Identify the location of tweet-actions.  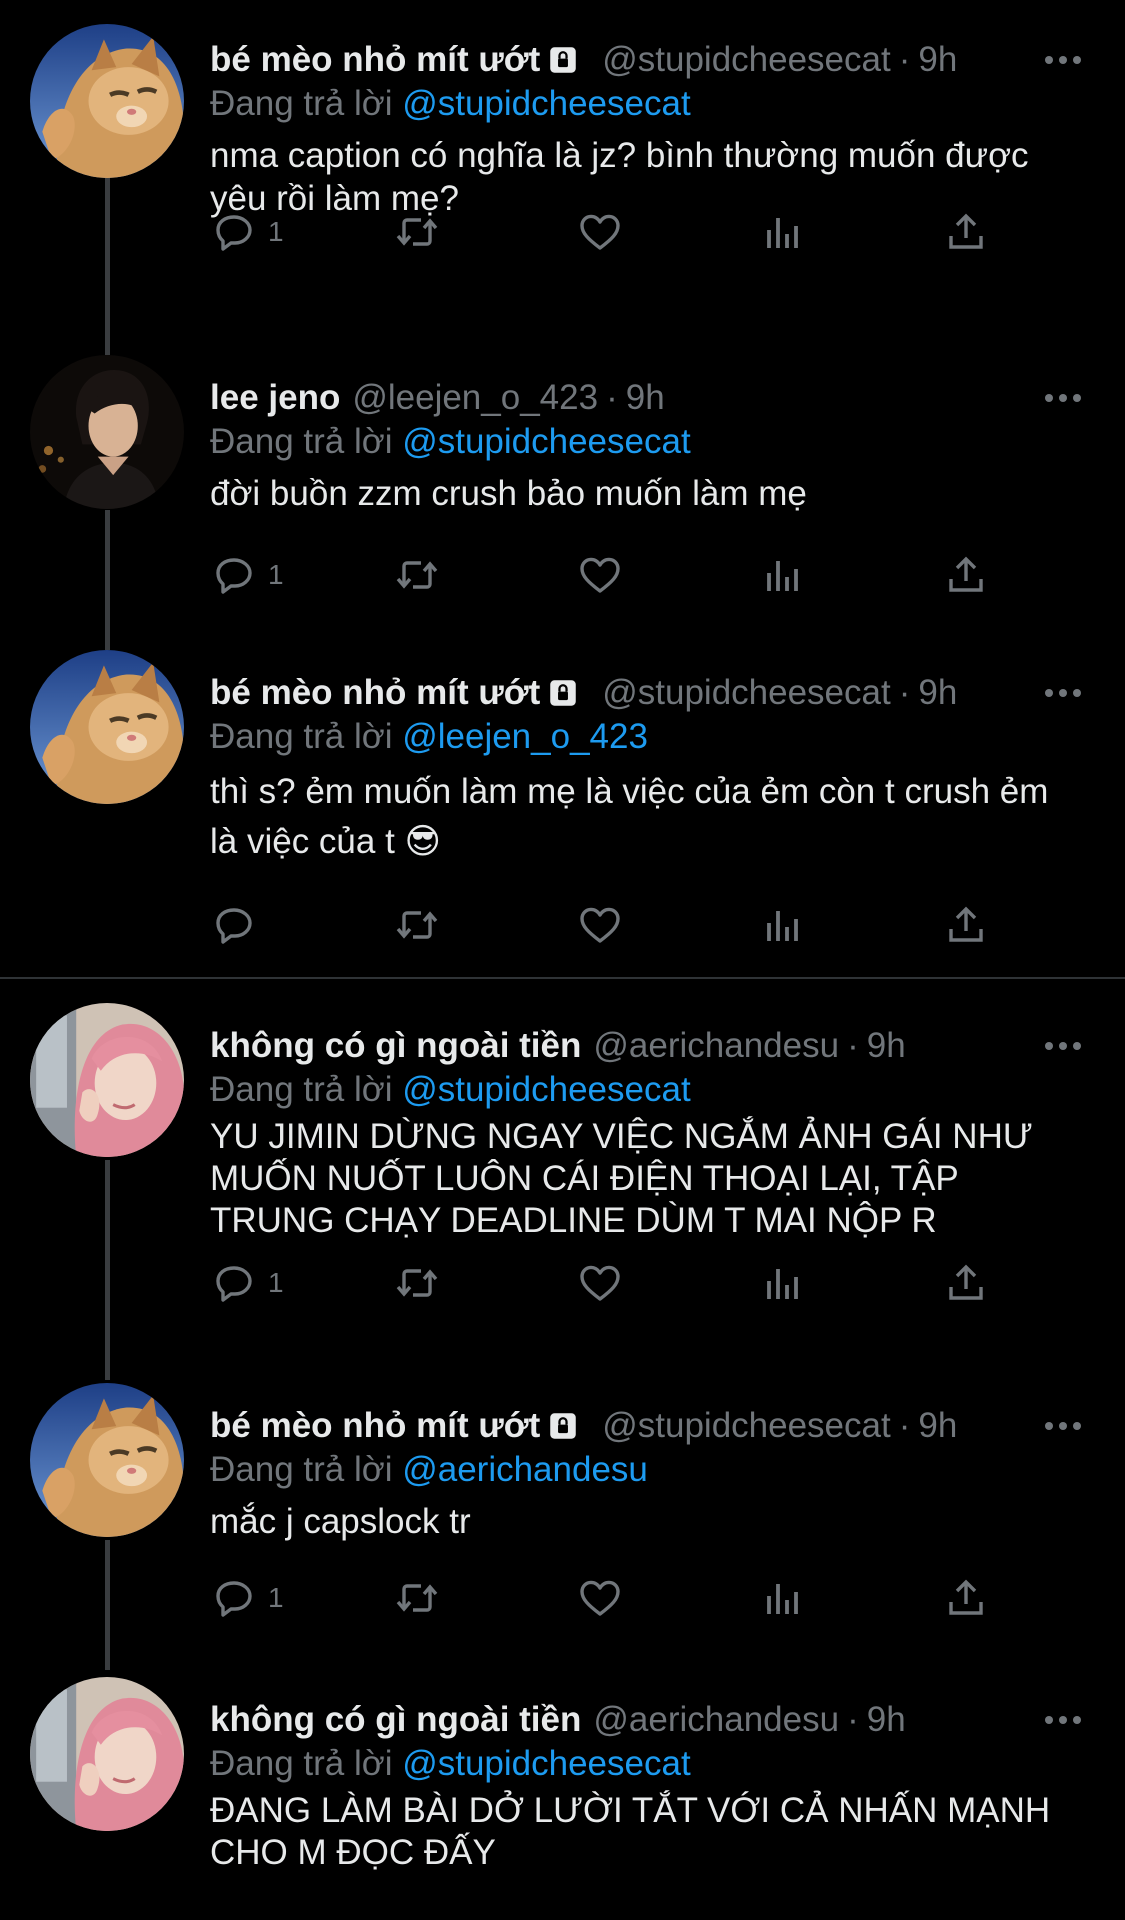
(605, 925).